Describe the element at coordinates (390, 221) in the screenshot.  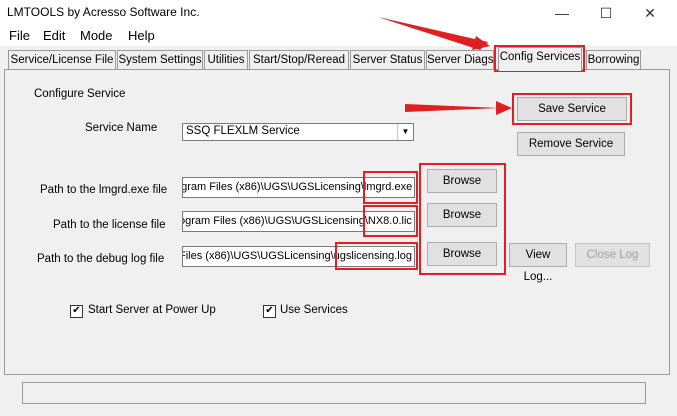
I see `highlight-license-path` at that location.